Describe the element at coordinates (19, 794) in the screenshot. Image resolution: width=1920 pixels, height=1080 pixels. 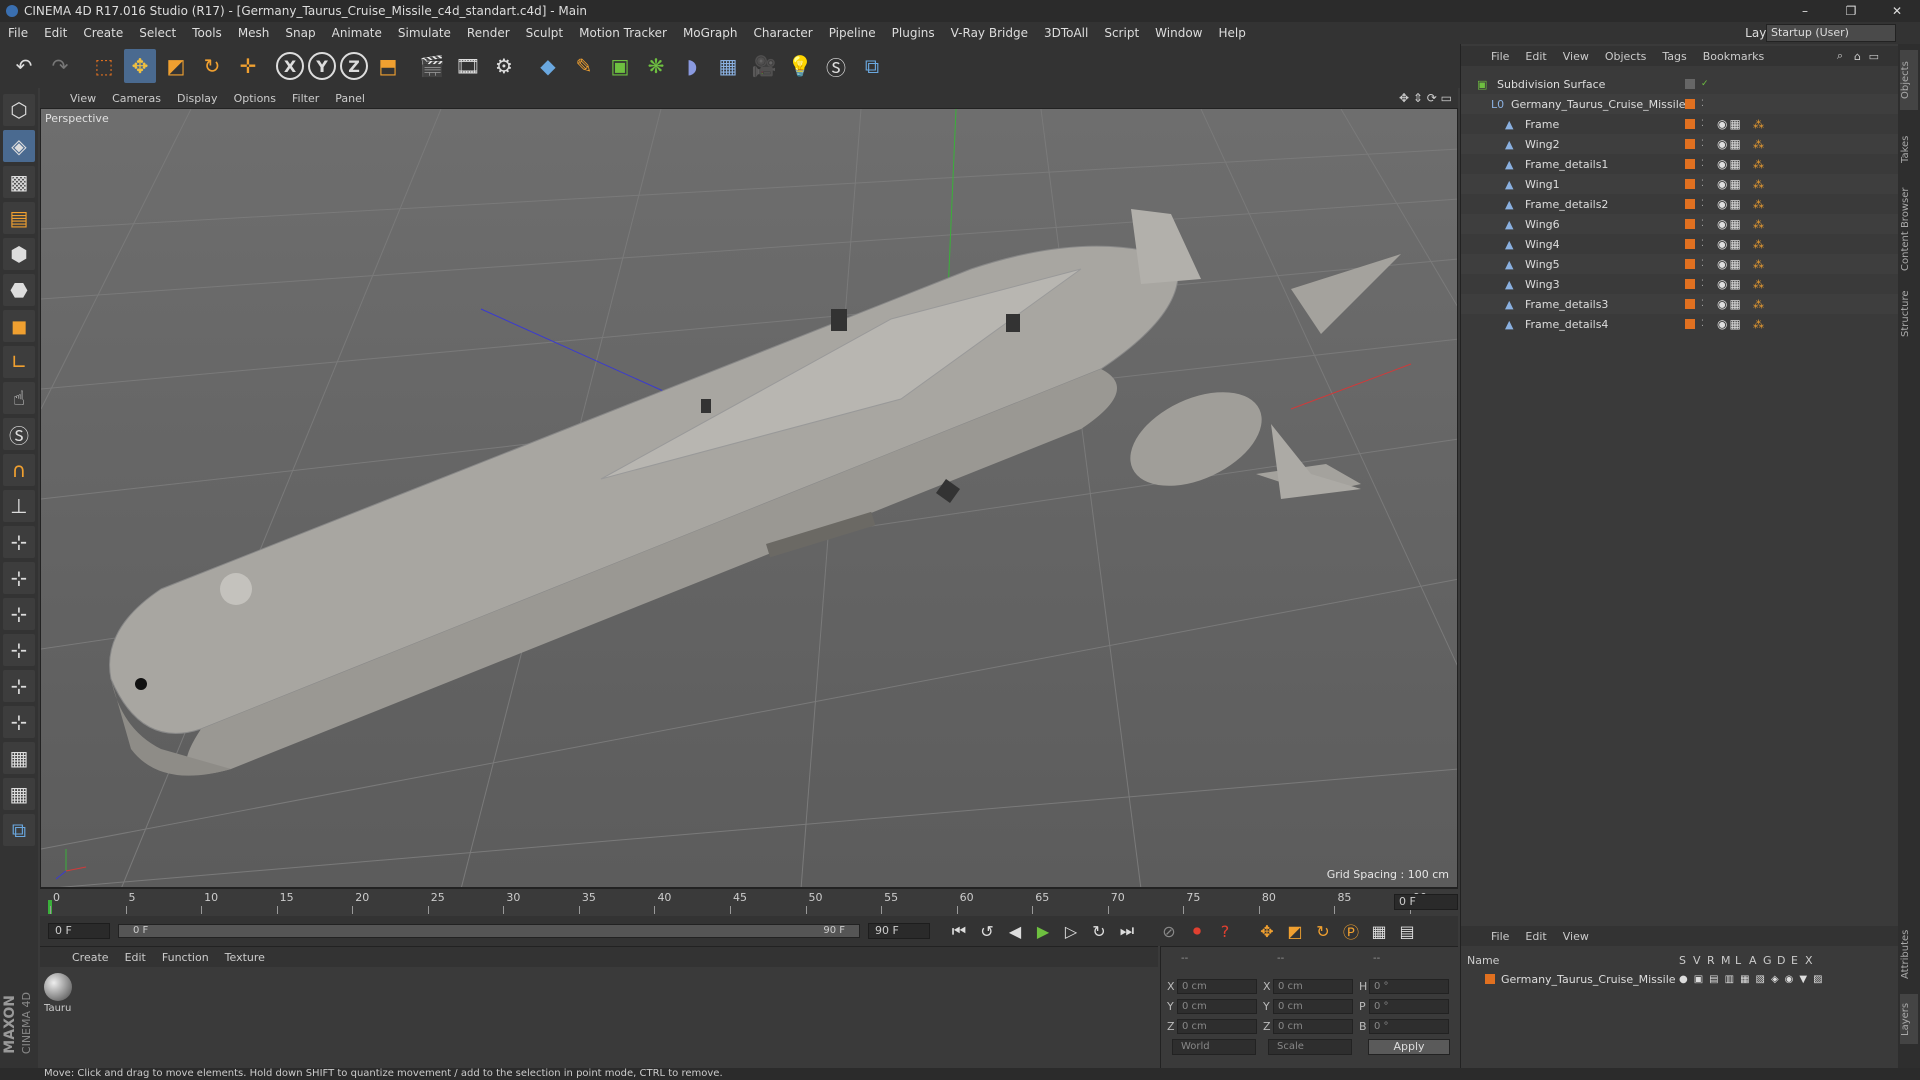
I see `floor-lock-icon: ▦` at that location.